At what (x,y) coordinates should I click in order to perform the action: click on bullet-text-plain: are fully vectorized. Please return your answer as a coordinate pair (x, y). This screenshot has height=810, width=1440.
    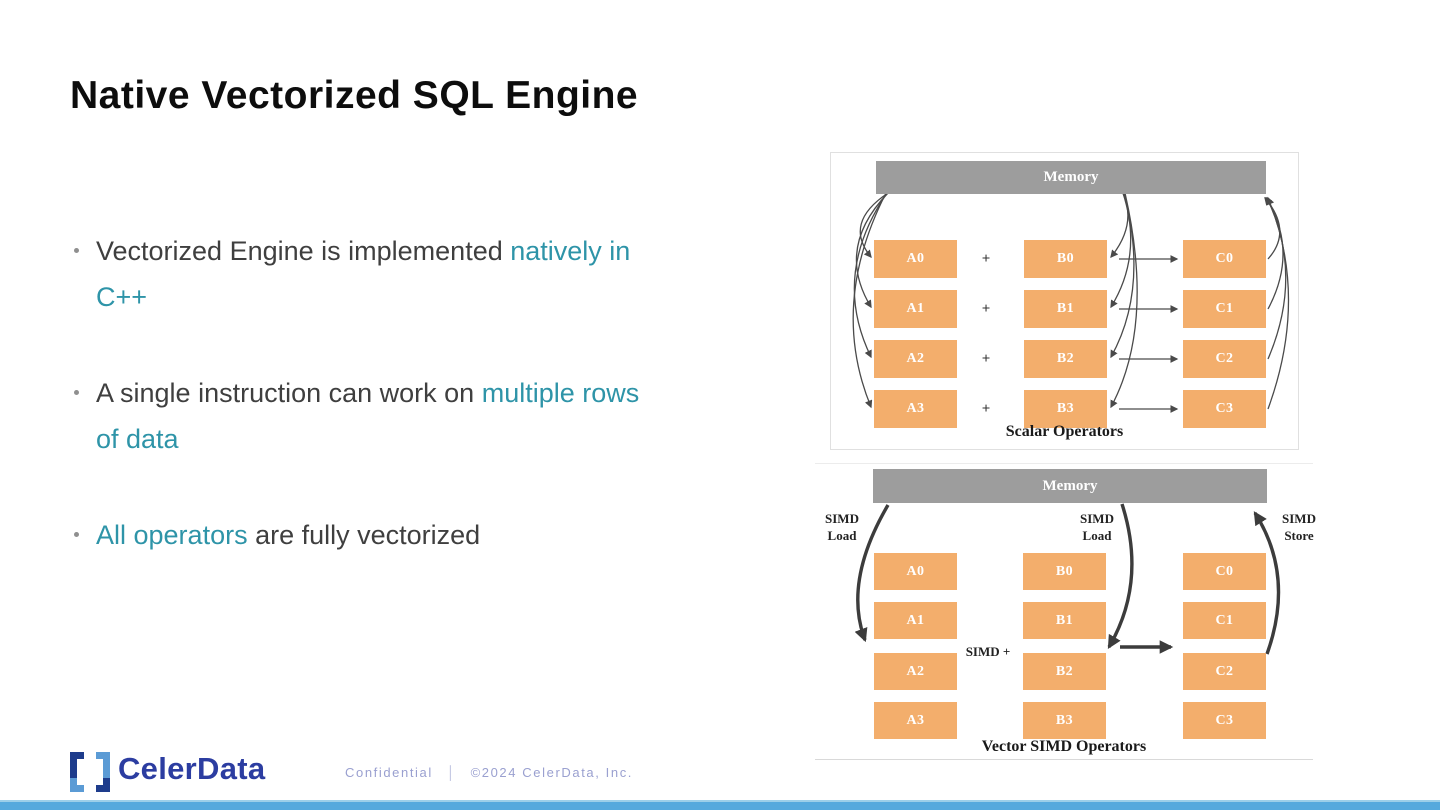
    Looking at the image, I should click on (364, 535).